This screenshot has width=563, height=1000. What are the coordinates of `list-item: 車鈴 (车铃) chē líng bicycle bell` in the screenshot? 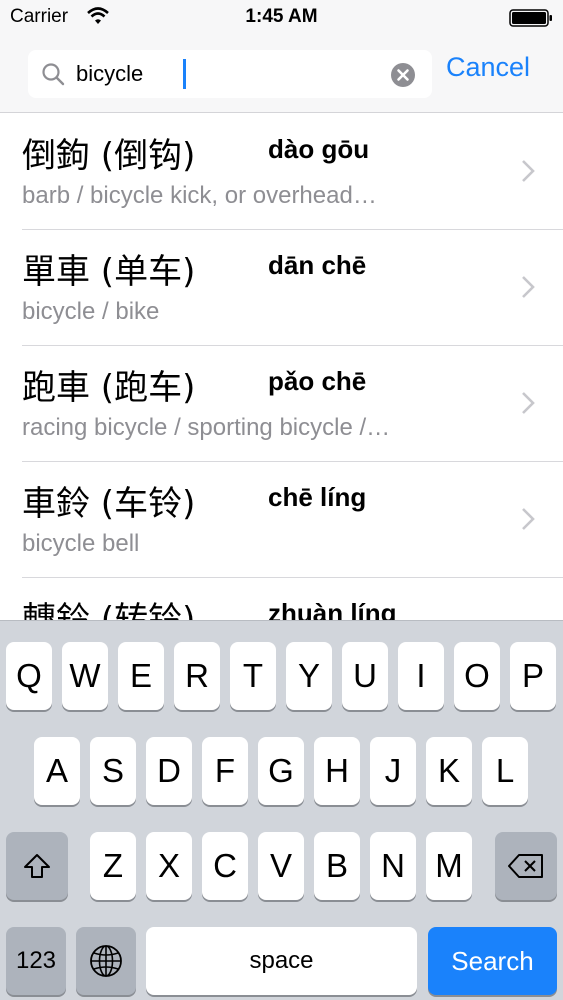 It's located at (281, 520).